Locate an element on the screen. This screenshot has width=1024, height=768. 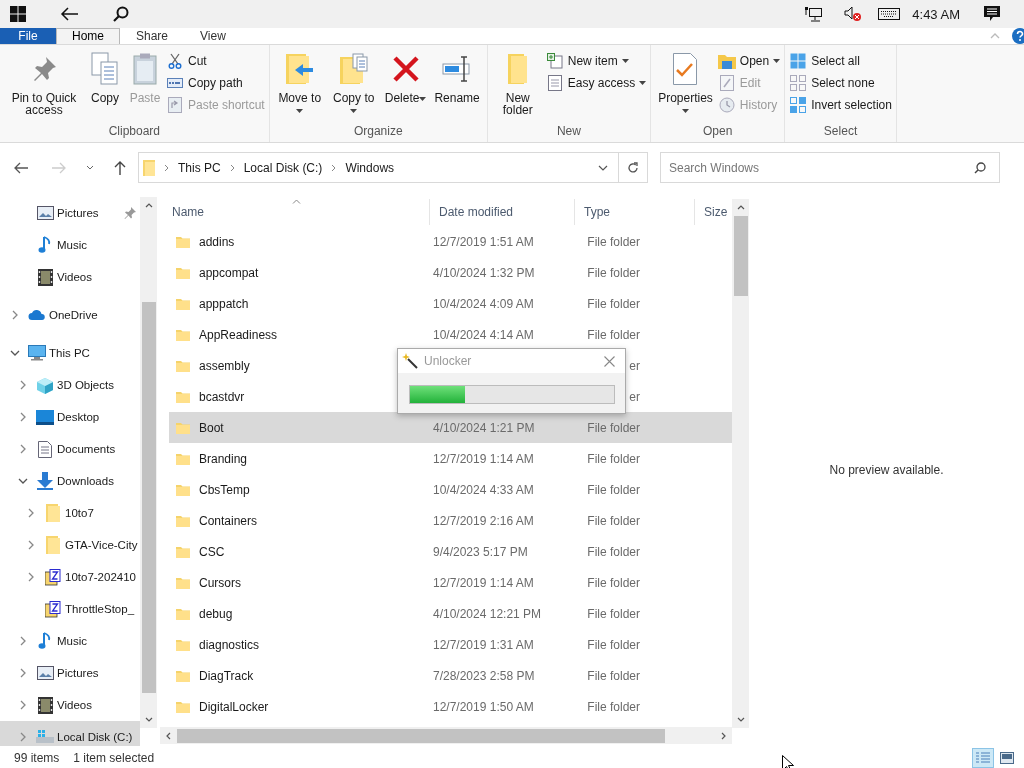
ribbon-button: Pin to Quick access is located at coordinates (44, 83).